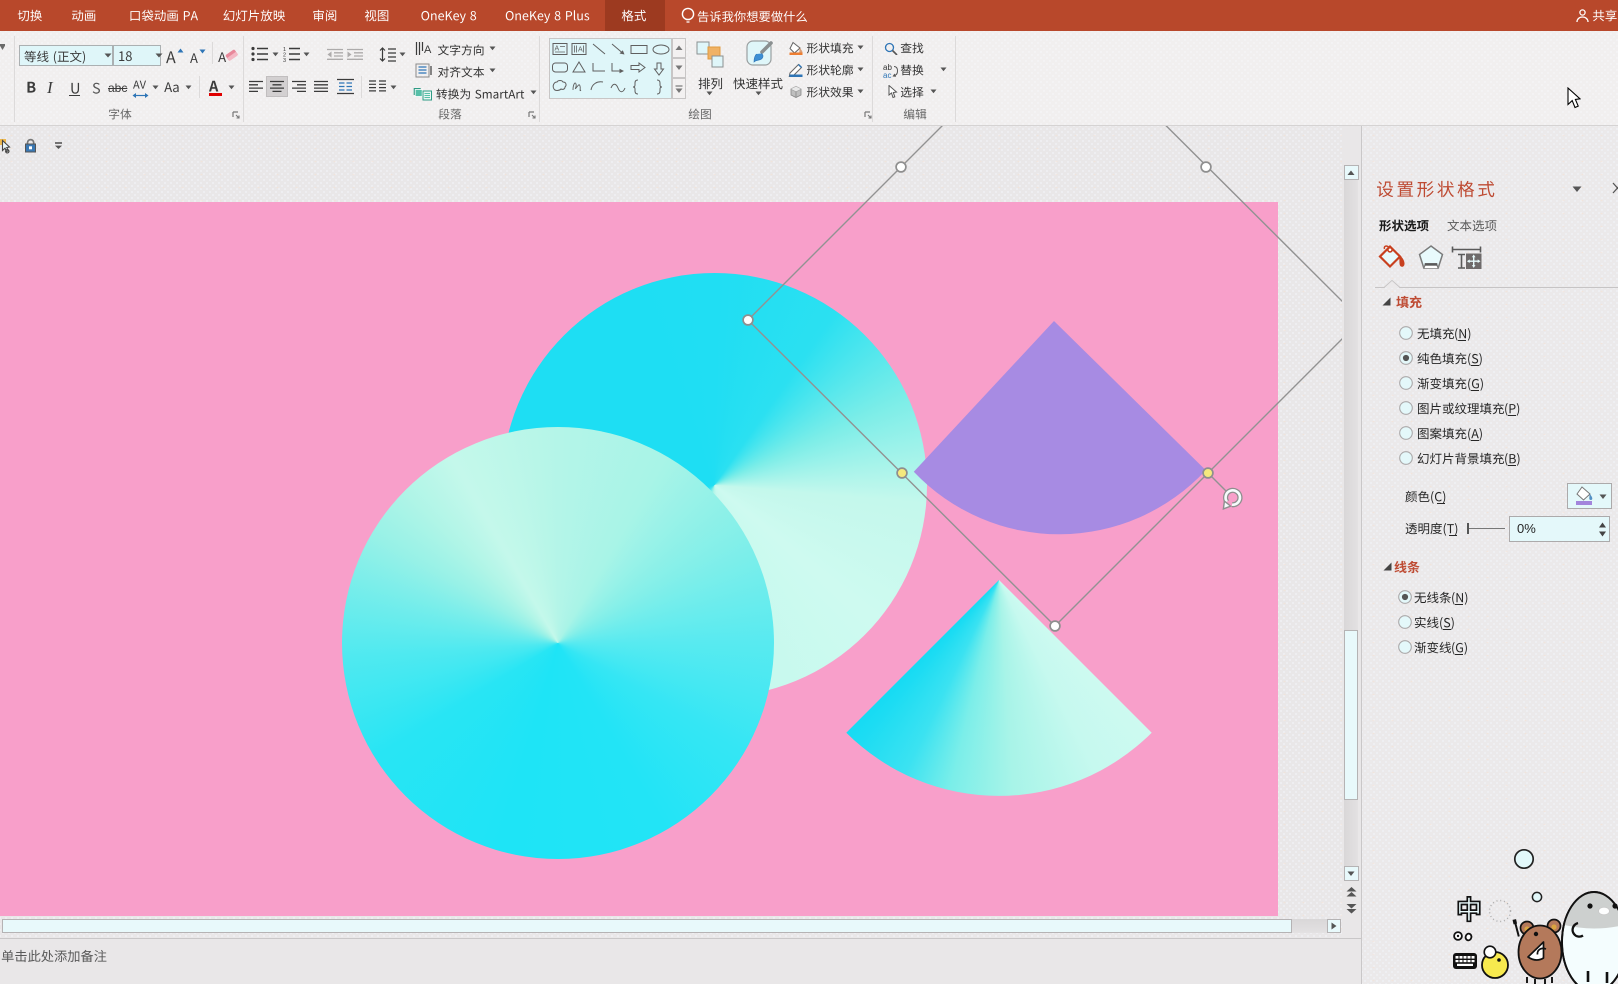 This screenshot has height=984, width=1618. What do you see at coordinates (887, 74) in the screenshot?
I see `svg-text: ac` at bounding box center [887, 74].